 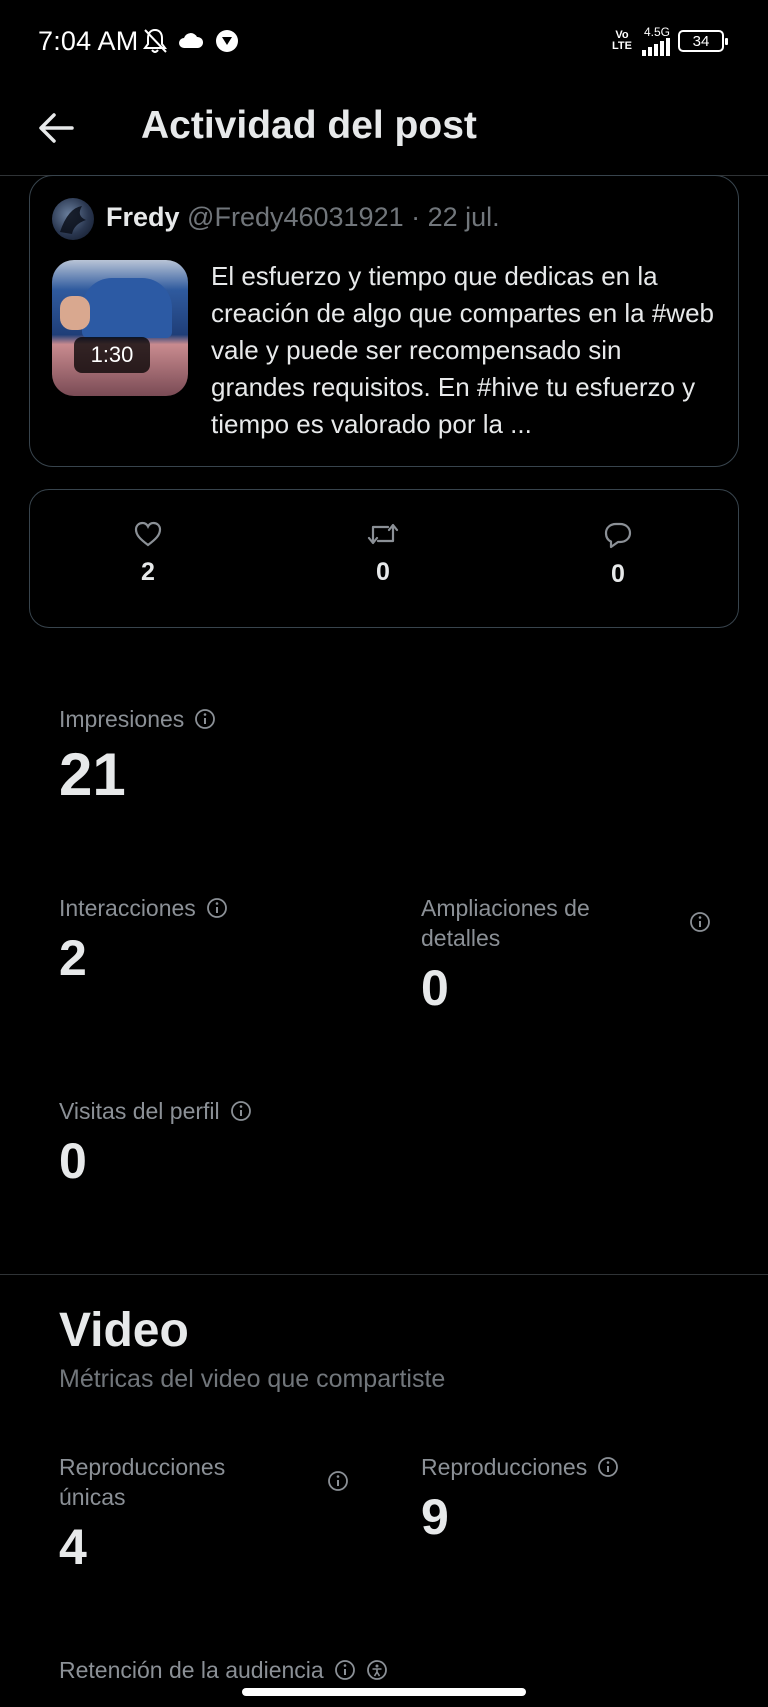 What do you see at coordinates (566, 955) in the screenshot?
I see `detail-expands-metric: Ampliaciones de detalles 0` at bounding box center [566, 955].